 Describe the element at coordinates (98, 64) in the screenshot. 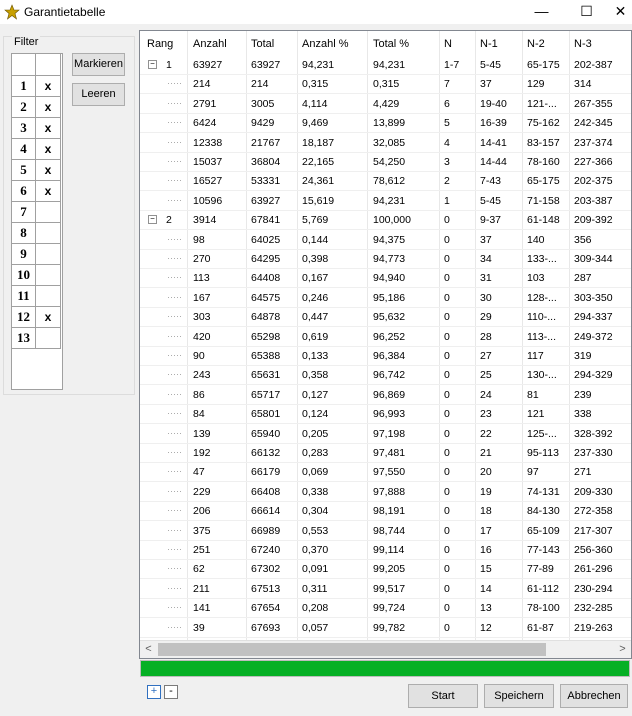

I see `mark-button: Markieren` at that location.